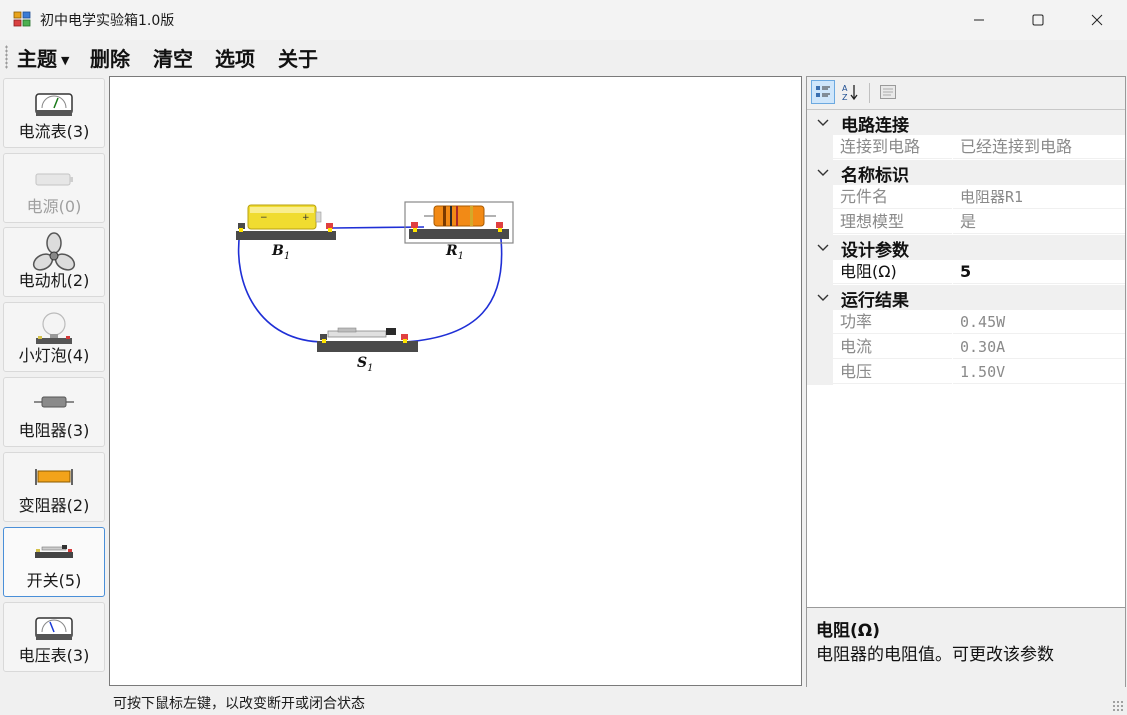  Describe the element at coordinates (1118, 706) in the screenshot. I see `resize-grip-icon` at that location.